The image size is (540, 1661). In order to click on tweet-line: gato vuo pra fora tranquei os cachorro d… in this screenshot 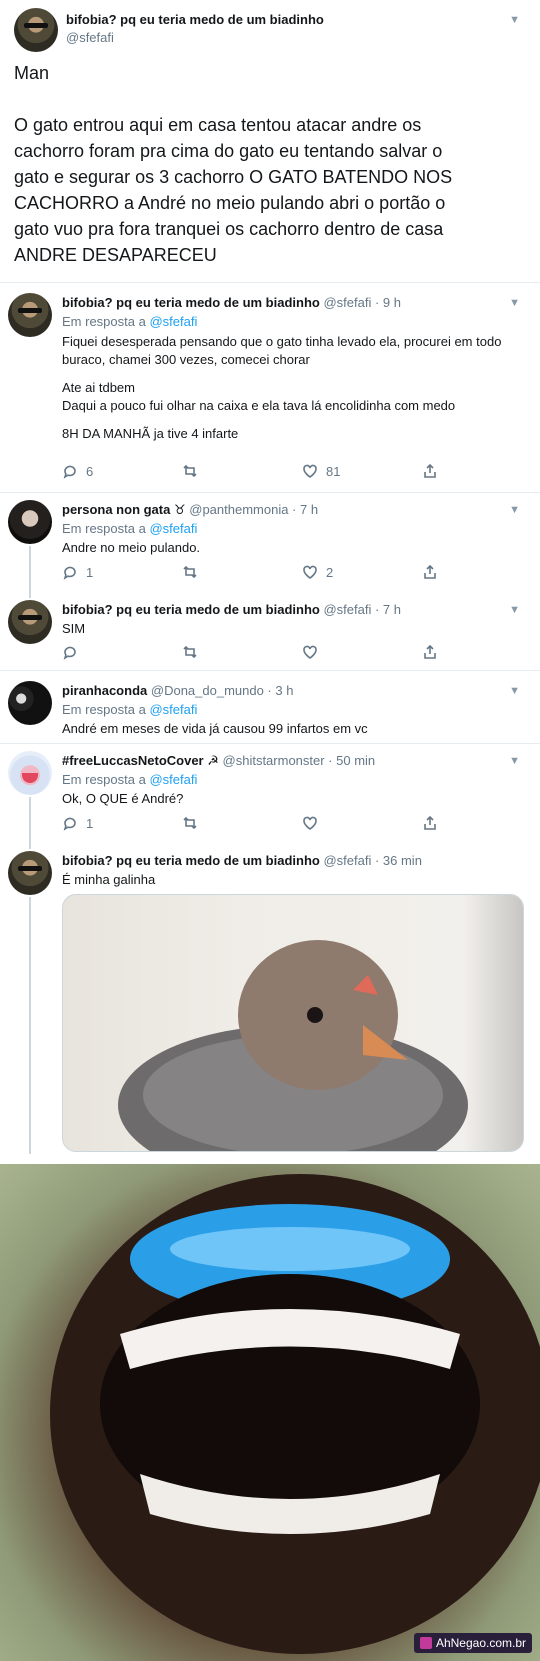, I will do `click(229, 229)`.